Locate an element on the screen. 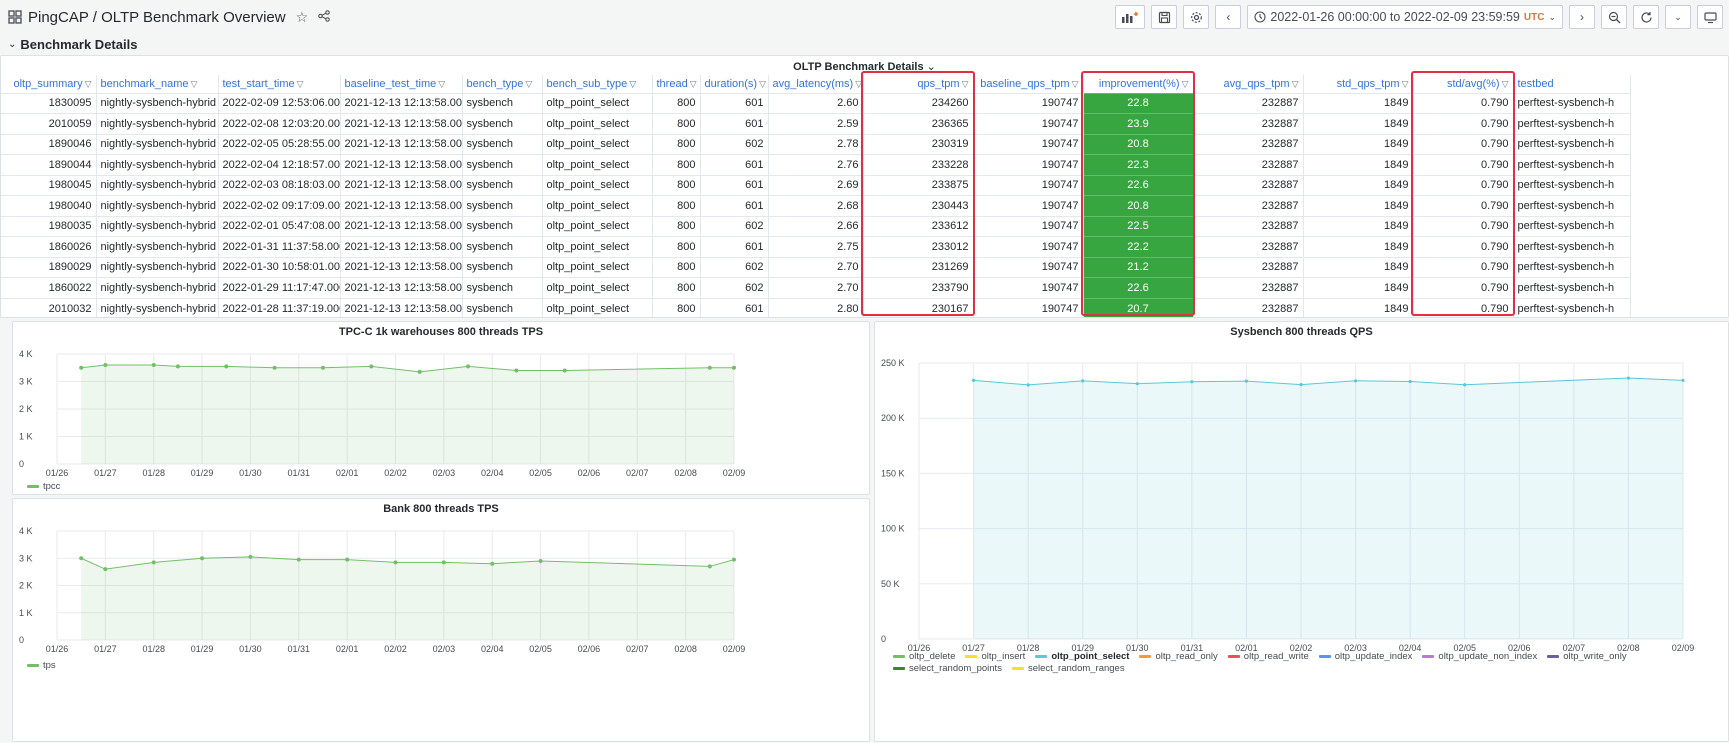 The width and height of the screenshot is (1729, 743). column-header-thread: thread ▽ is located at coordinates (676, 84).